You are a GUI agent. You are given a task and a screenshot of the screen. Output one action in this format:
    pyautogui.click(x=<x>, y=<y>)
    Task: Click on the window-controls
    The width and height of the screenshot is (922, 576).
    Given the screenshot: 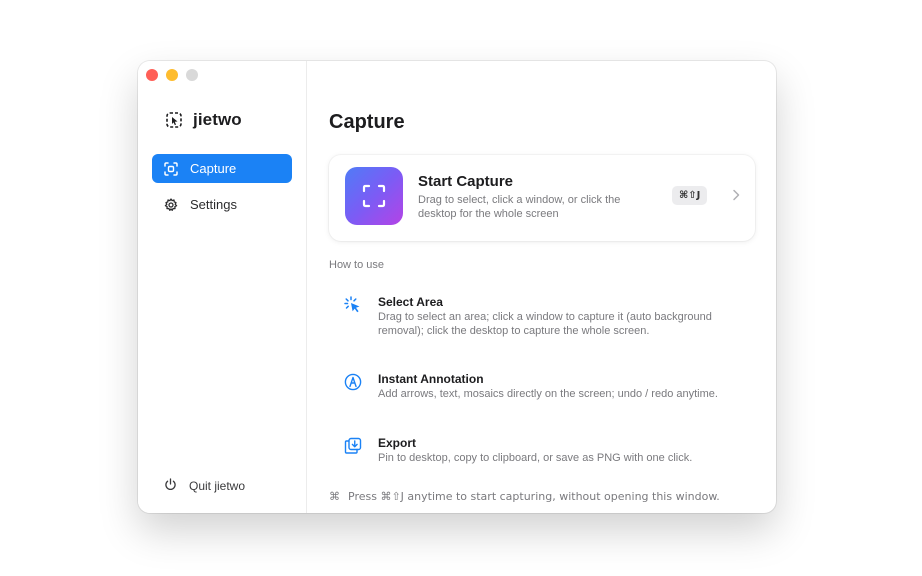 What is the action you would take?
    pyautogui.click(x=172, y=75)
    